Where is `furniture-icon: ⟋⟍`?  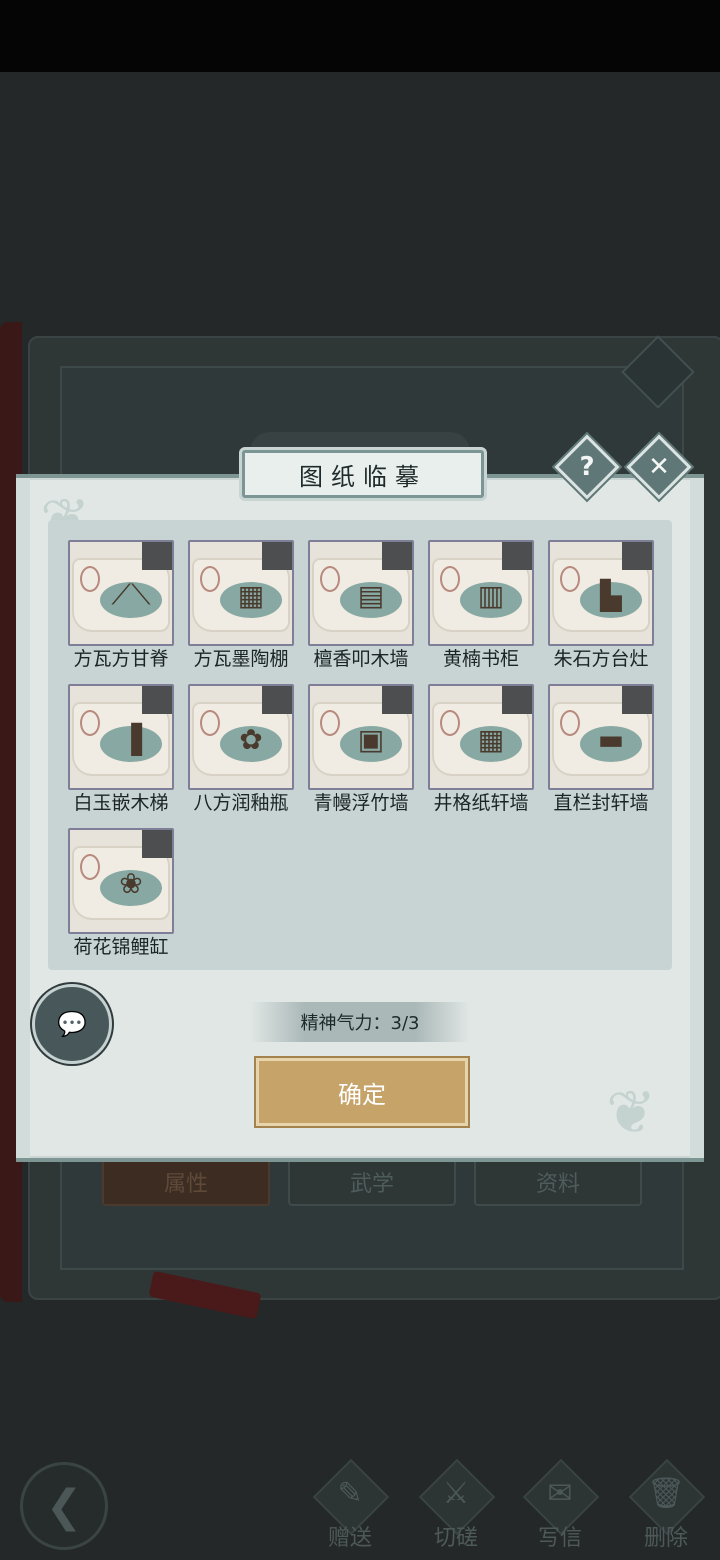
furniture-icon: ⟋⟍ is located at coordinates (131, 594).